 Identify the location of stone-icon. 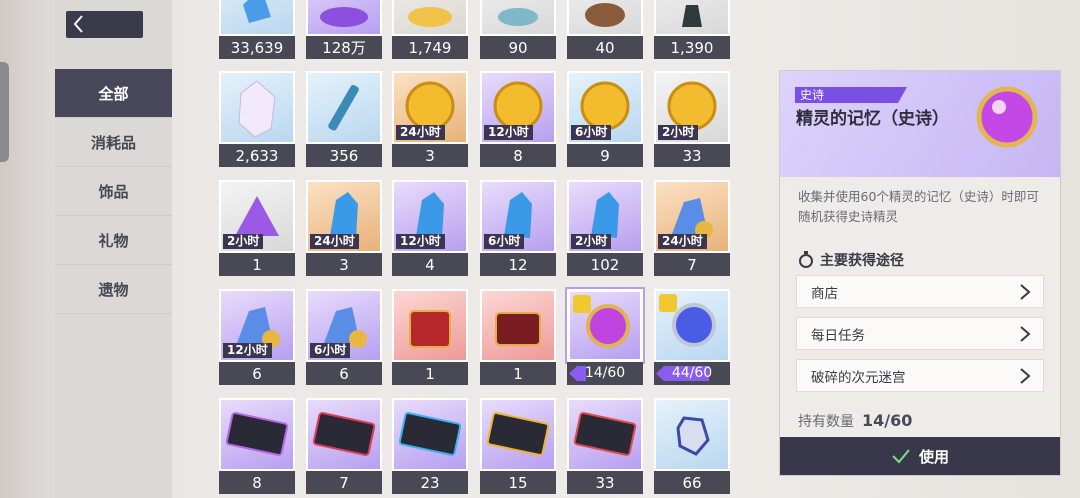
(693, 436).